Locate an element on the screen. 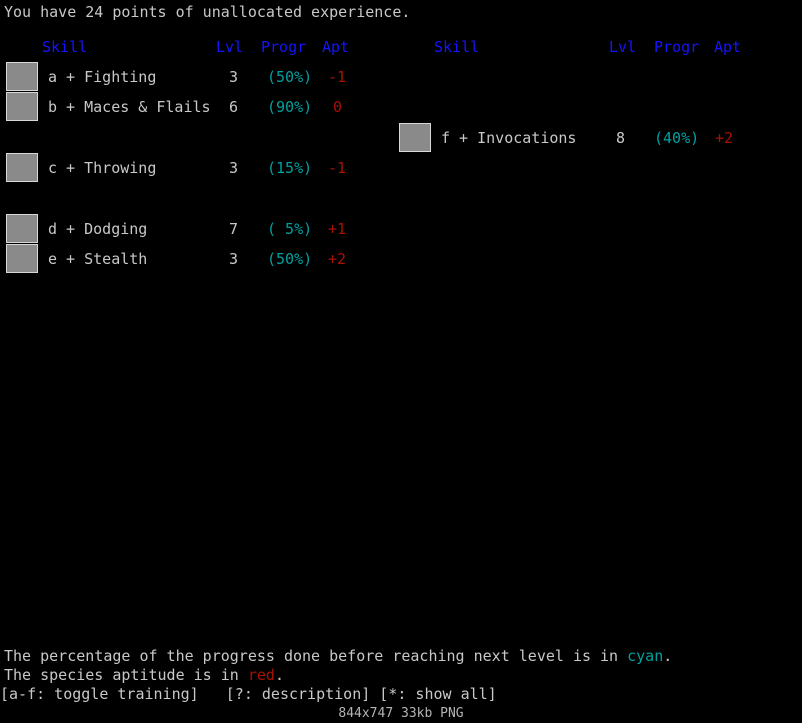  skill-lvl-dodging: 7 is located at coordinates (233, 229).